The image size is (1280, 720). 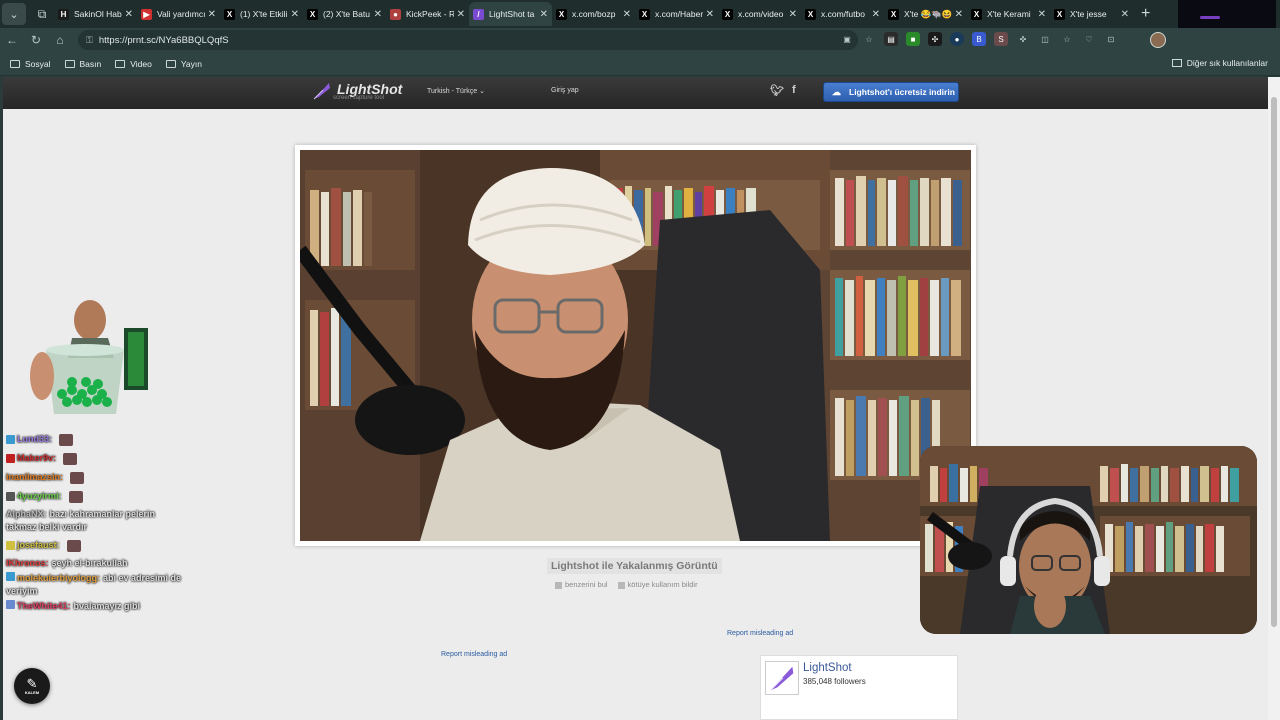 I want to click on scrollbar-thumb, so click(x=1274, y=362).